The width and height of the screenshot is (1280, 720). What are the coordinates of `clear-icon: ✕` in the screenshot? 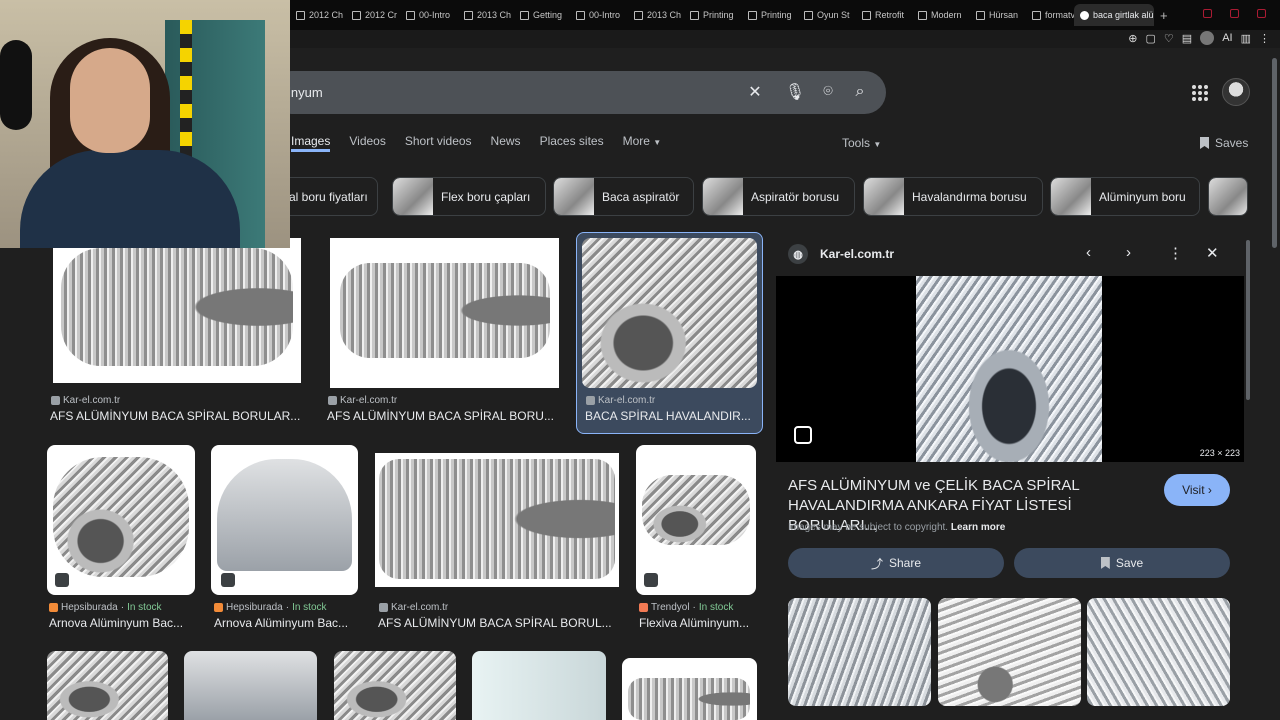 It's located at (755, 92).